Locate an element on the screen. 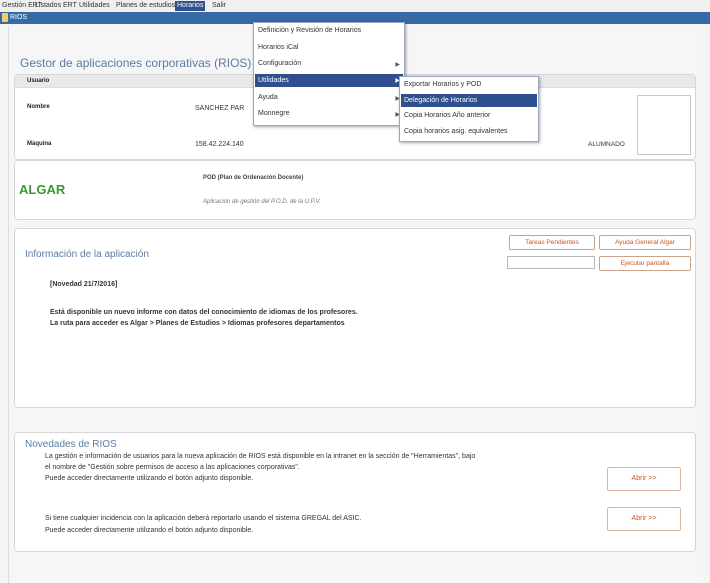 Image resolution: width=710 pixels, height=583 pixels. menu-item-horarios-ical: Horarios iCal is located at coordinates (278, 47).